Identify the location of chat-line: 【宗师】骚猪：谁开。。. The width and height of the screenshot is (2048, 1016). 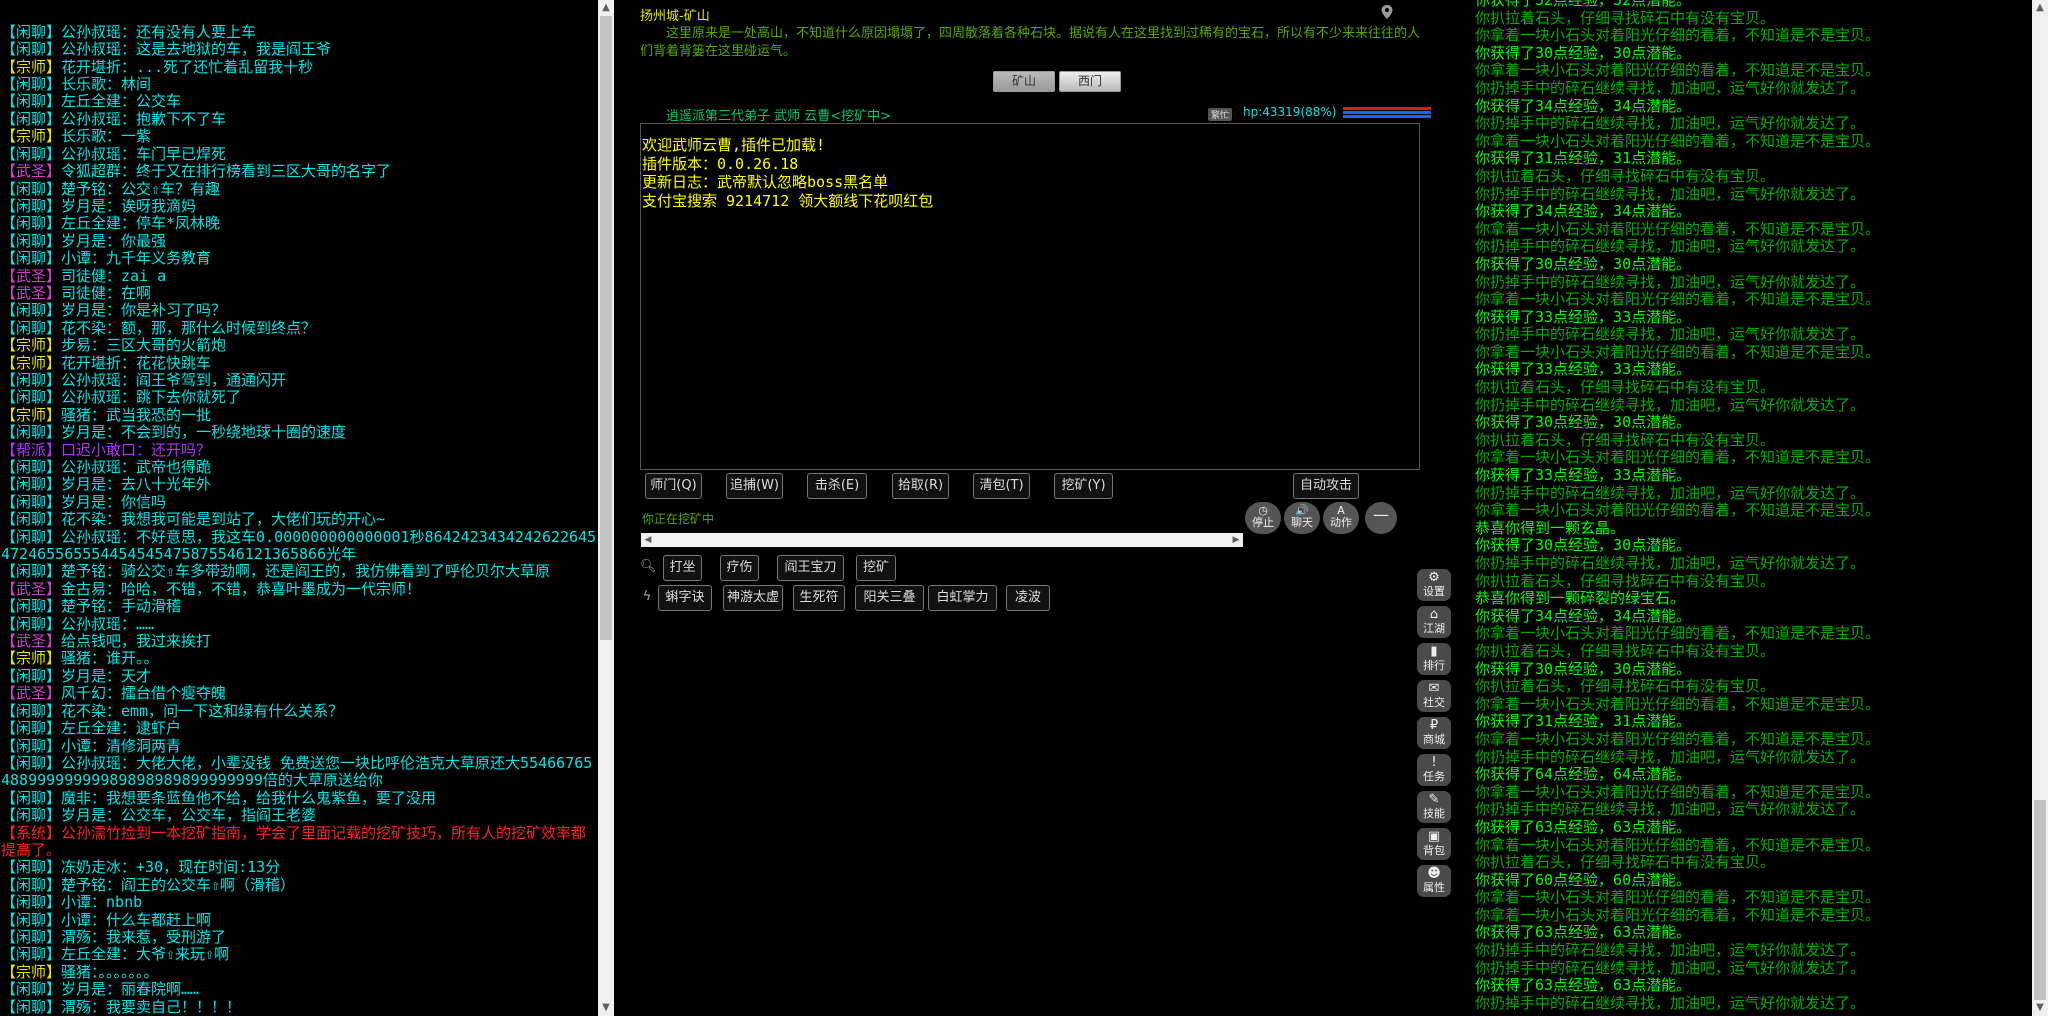
(299, 658).